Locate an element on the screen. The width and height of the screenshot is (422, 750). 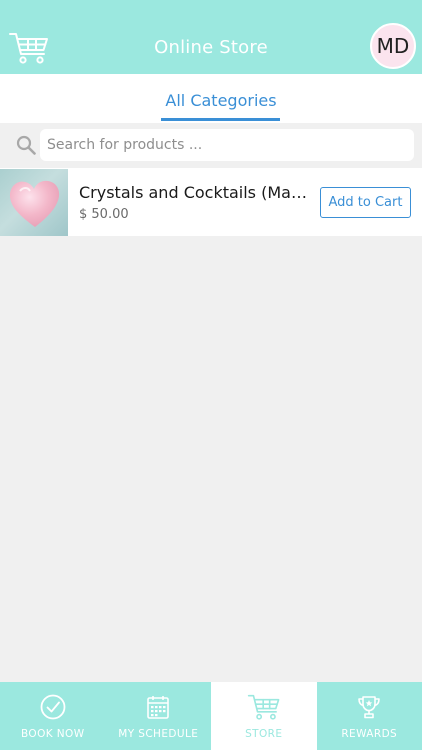
bottom-navigation: BOOK NOW MY SCHEDULE STORE REWARDS is located at coordinates (211, 716).